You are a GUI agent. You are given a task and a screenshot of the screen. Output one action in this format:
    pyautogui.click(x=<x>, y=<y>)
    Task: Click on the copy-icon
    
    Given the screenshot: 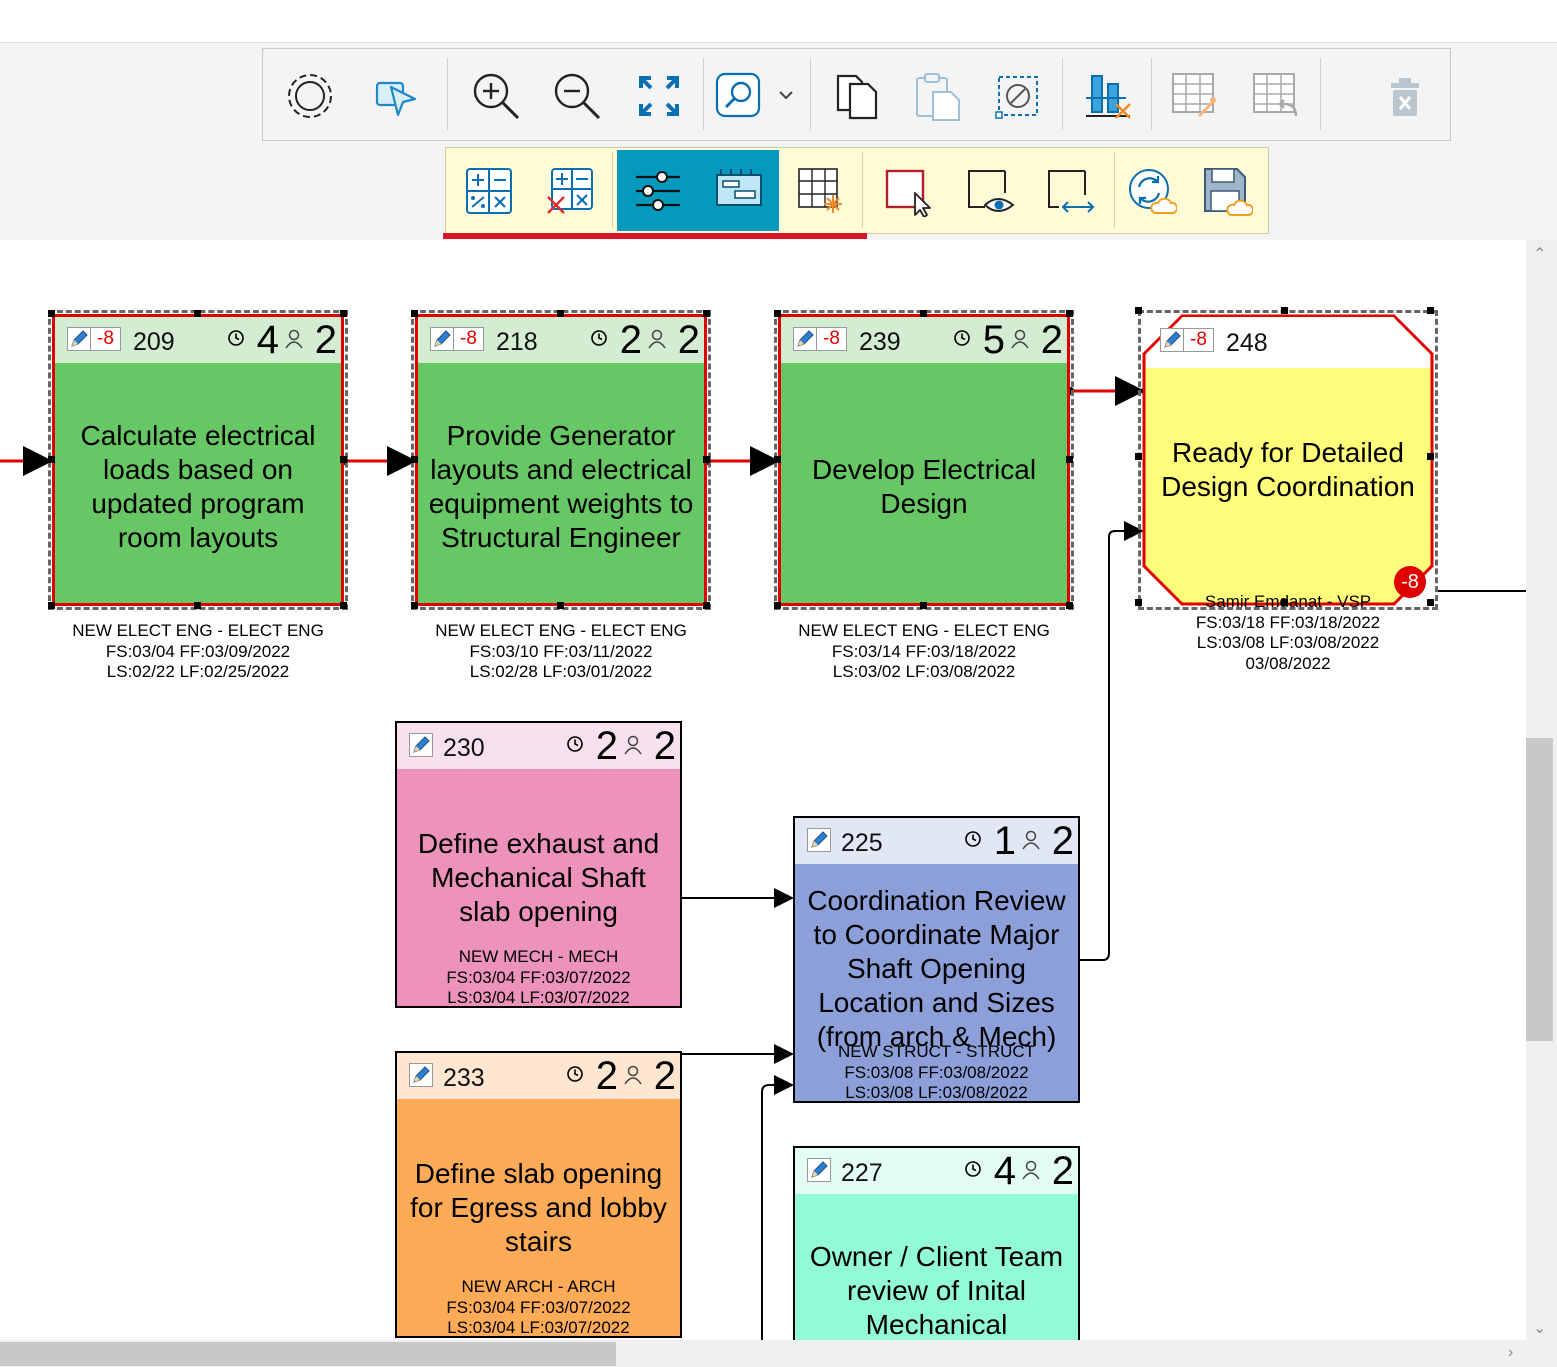 What is the action you would take?
    pyautogui.click(x=856, y=96)
    